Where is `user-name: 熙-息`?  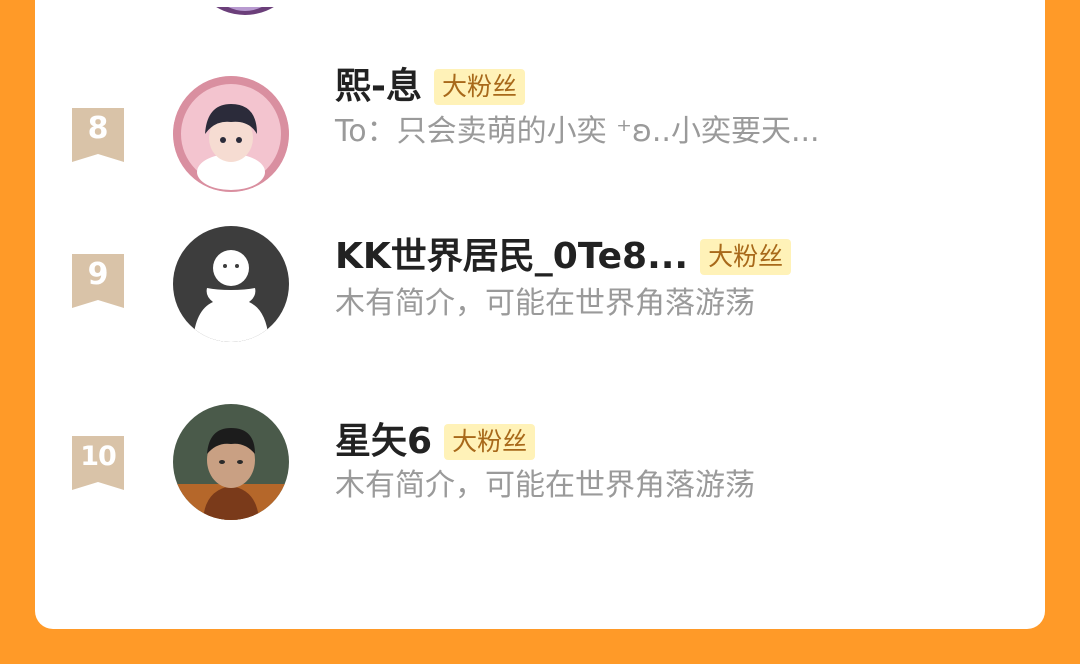
user-name: 熙-息 is located at coordinates (378, 87).